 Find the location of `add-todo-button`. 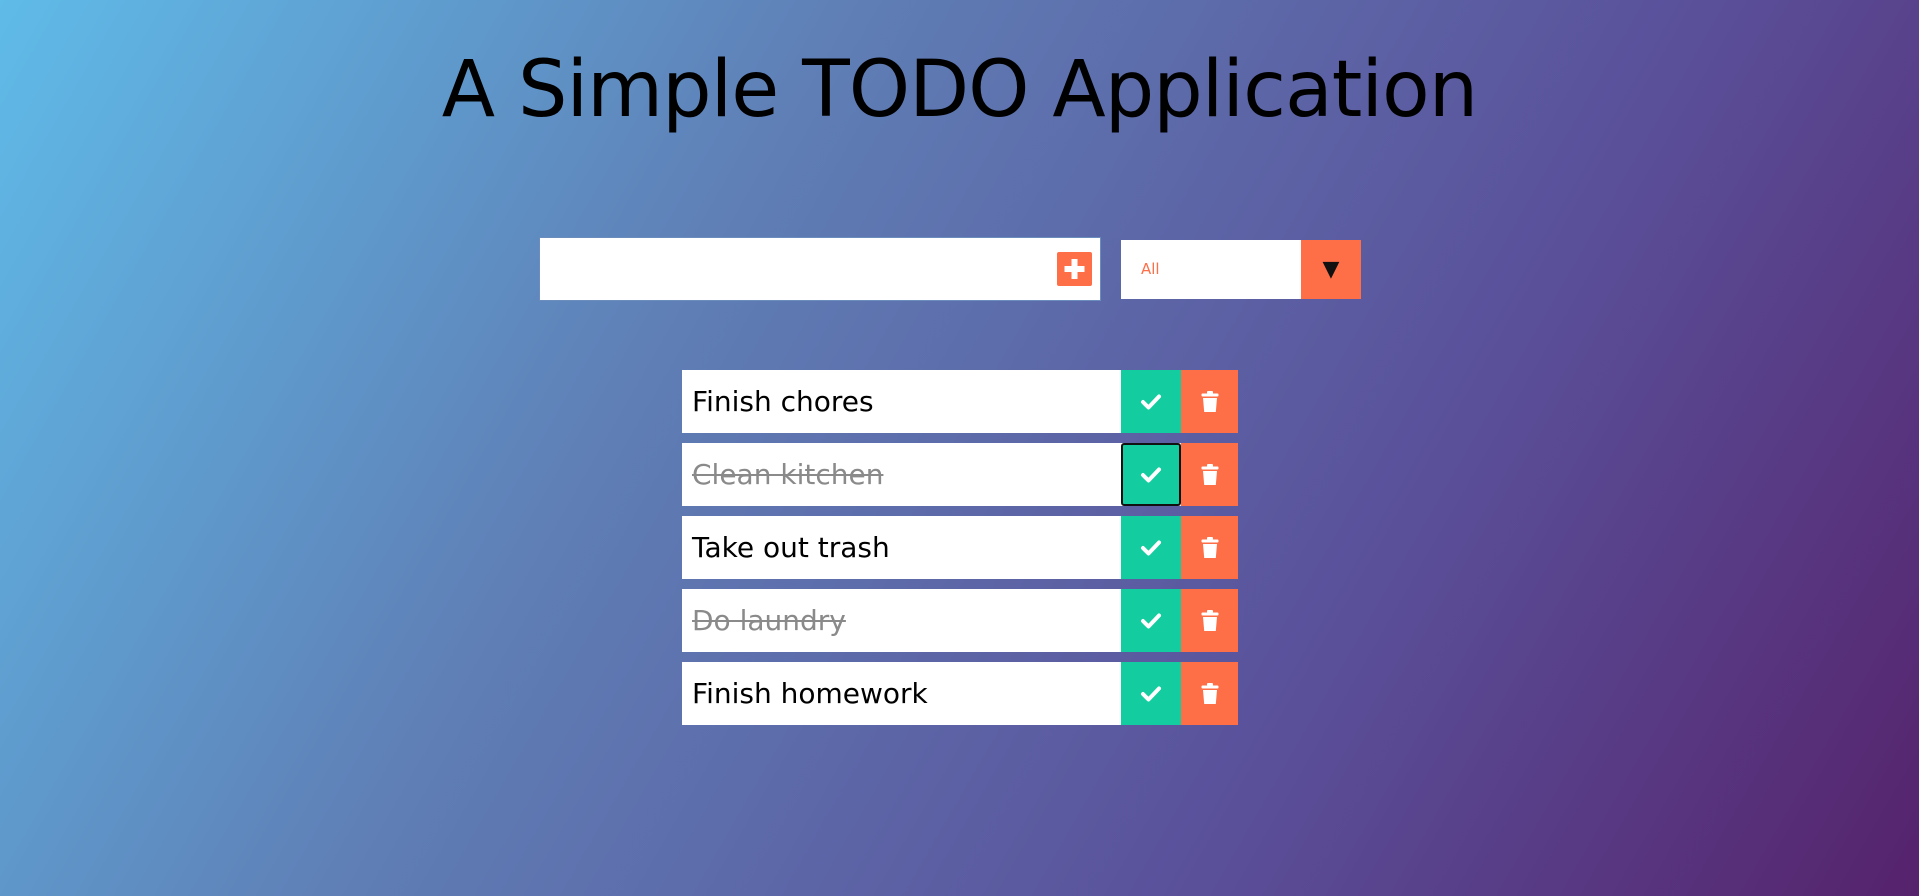

add-todo-button is located at coordinates (1074, 269).